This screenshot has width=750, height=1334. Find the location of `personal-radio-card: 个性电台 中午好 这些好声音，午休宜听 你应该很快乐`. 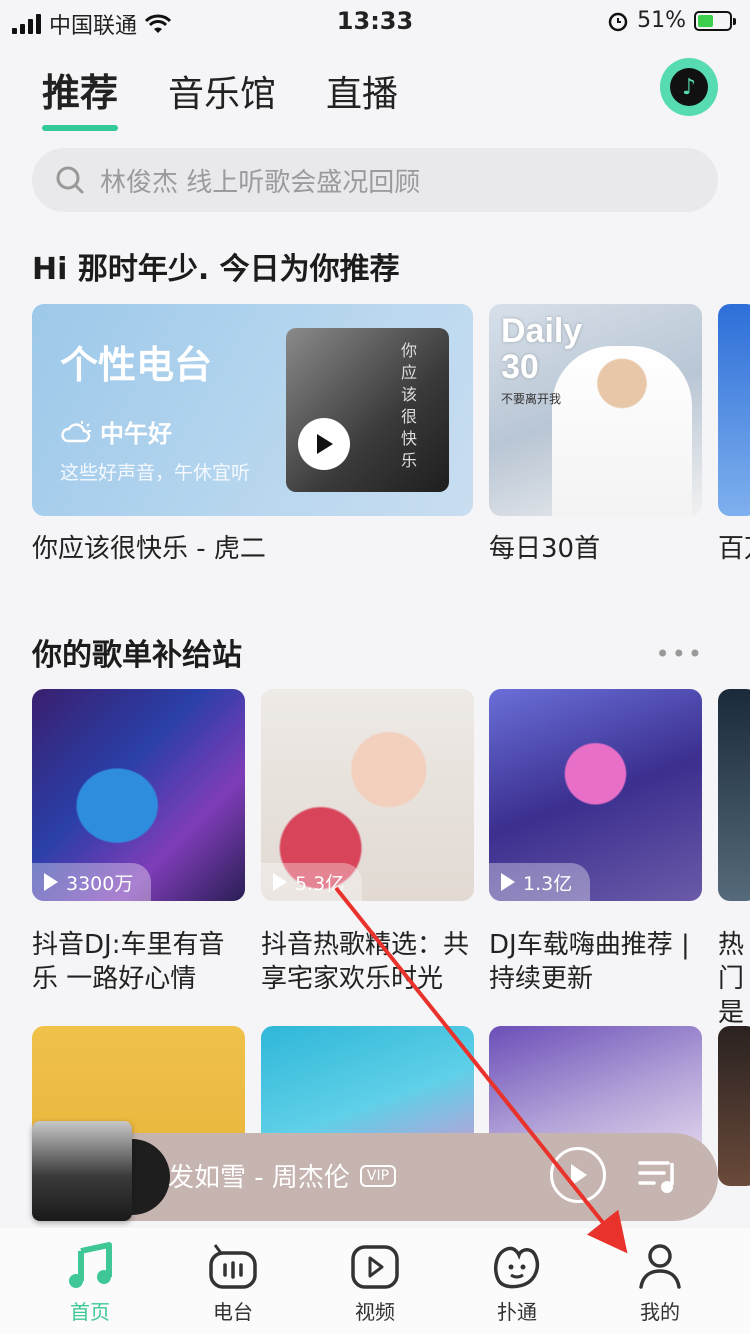

personal-radio-card: 个性电台 中午好 这些好声音，午休宜听 你应该很快乐 is located at coordinates (252, 410).